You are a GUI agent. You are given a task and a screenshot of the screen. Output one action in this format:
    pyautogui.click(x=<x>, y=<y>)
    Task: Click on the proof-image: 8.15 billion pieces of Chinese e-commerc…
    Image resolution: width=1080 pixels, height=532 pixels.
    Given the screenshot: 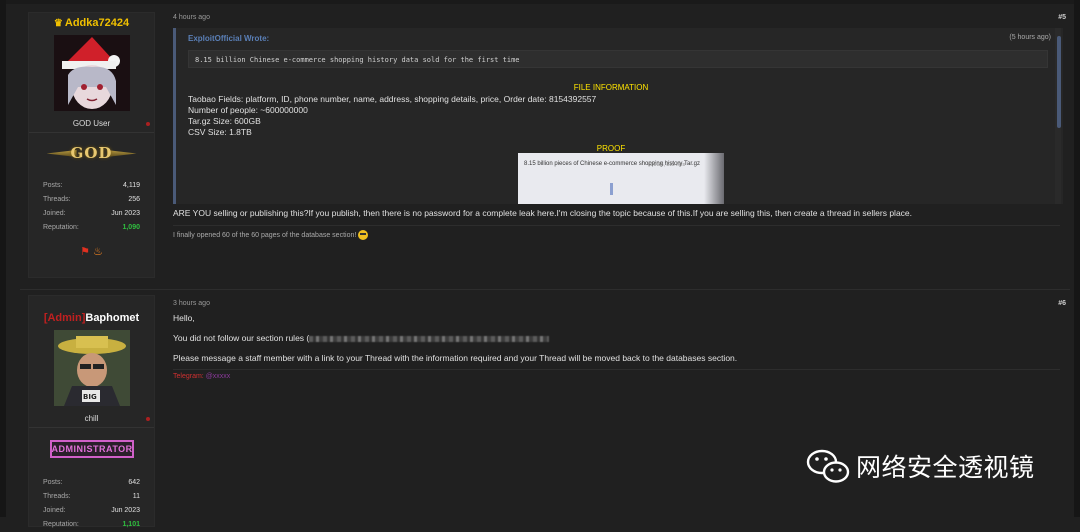 What is the action you would take?
    pyautogui.click(x=621, y=178)
    